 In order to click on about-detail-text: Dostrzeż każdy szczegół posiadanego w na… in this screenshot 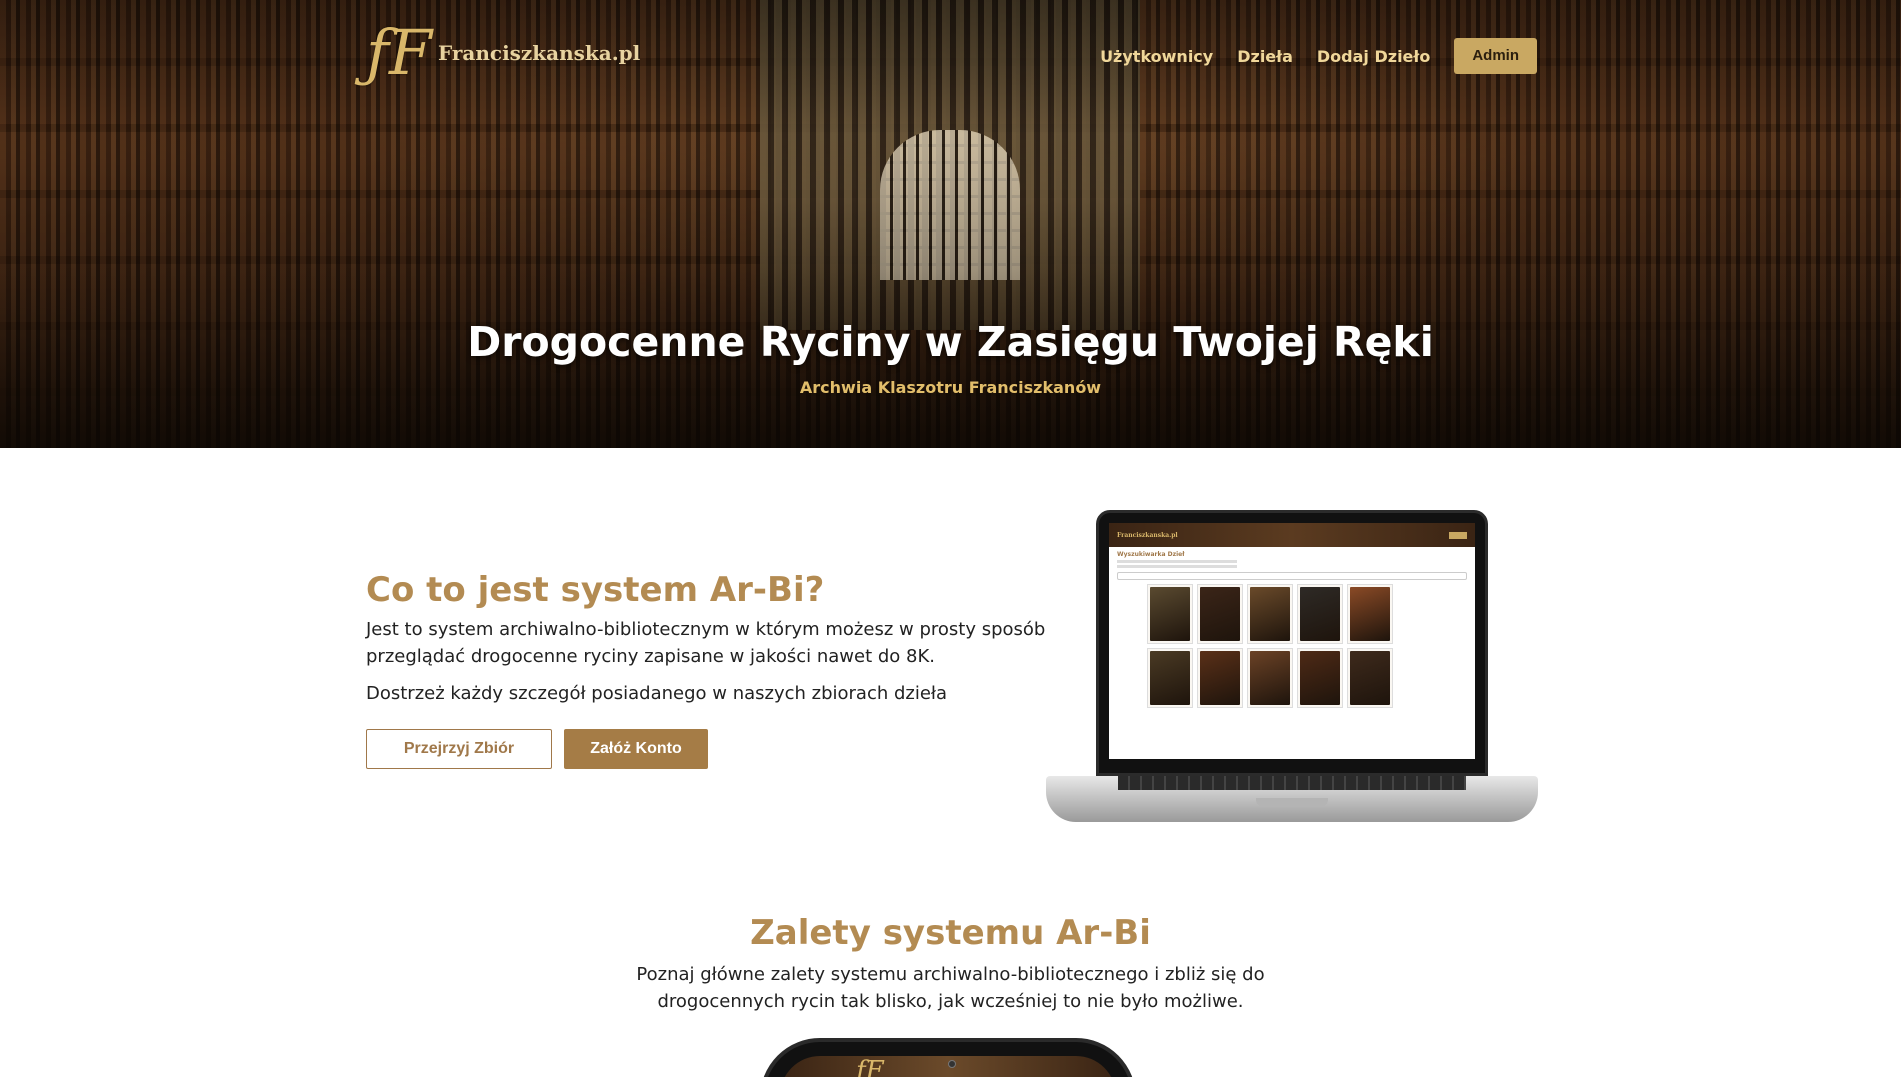, I will do `click(657, 693)`.